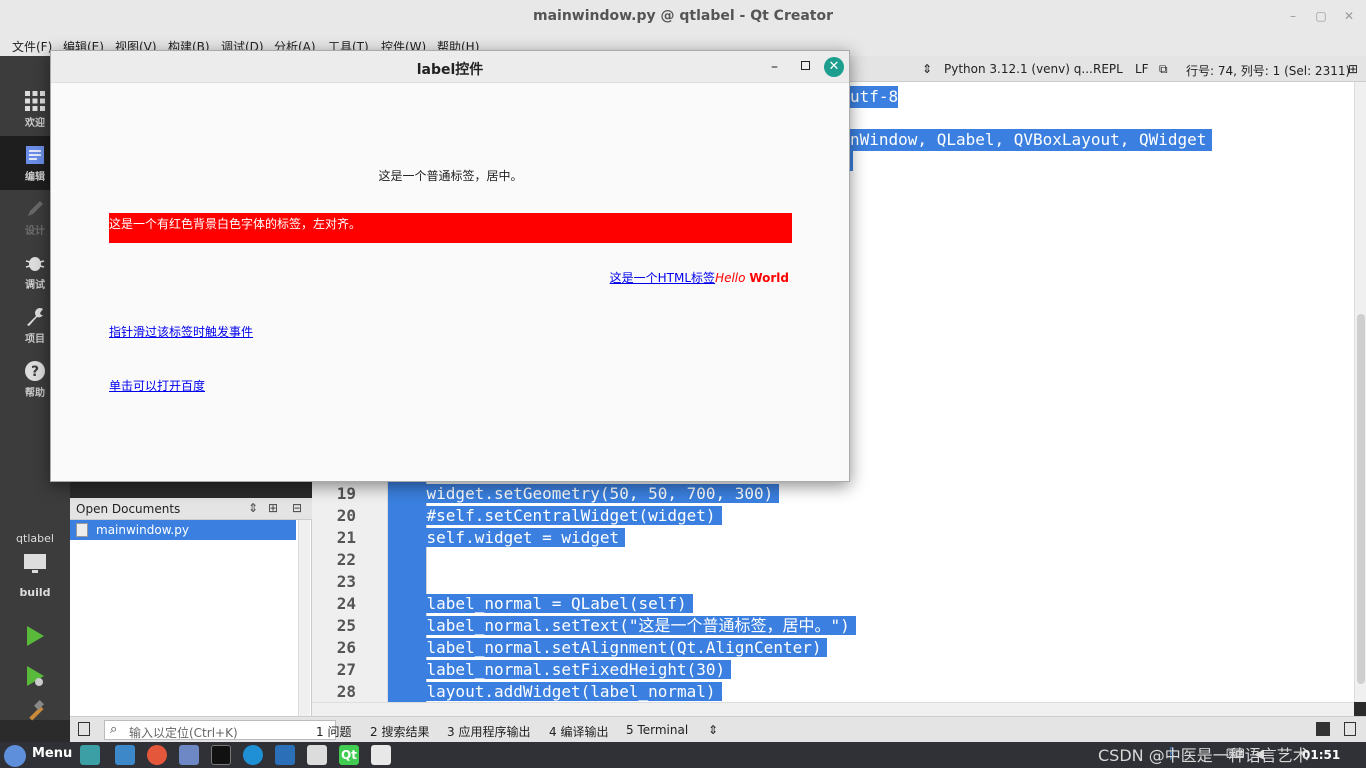  Describe the element at coordinates (399, 731) in the screenshot. I see `tab-search-results: 2 搜索结果` at that location.